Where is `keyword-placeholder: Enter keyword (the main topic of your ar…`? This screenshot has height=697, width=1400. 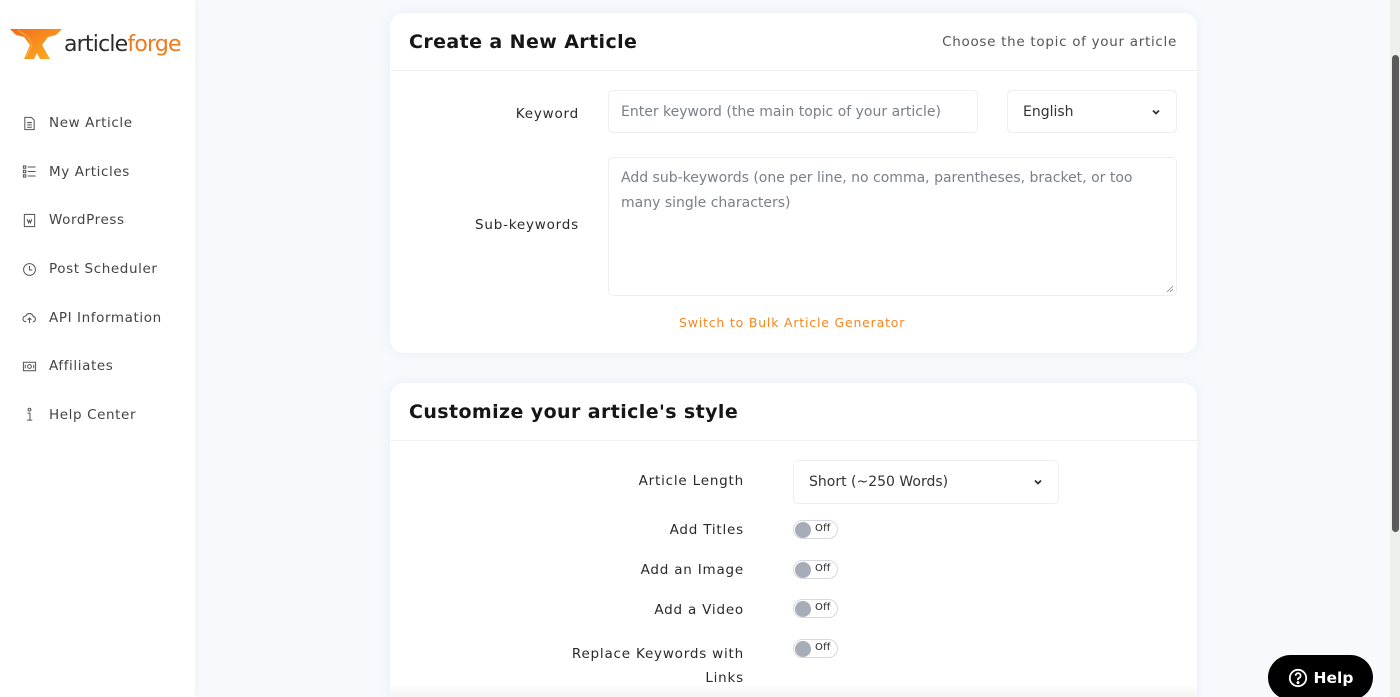
keyword-placeholder: Enter keyword (the main topic of your ar… is located at coordinates (781, 111).